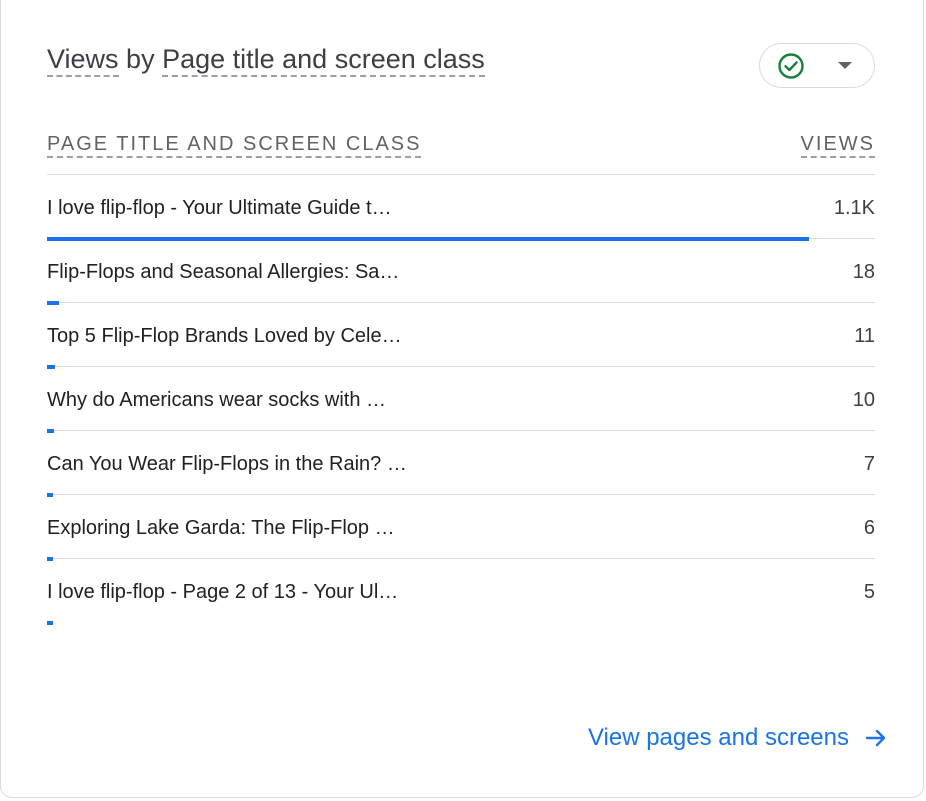 The image size is (926, 801). I want to click on view-pages-and-screens-link: View pages and screens, so click(737, 738).